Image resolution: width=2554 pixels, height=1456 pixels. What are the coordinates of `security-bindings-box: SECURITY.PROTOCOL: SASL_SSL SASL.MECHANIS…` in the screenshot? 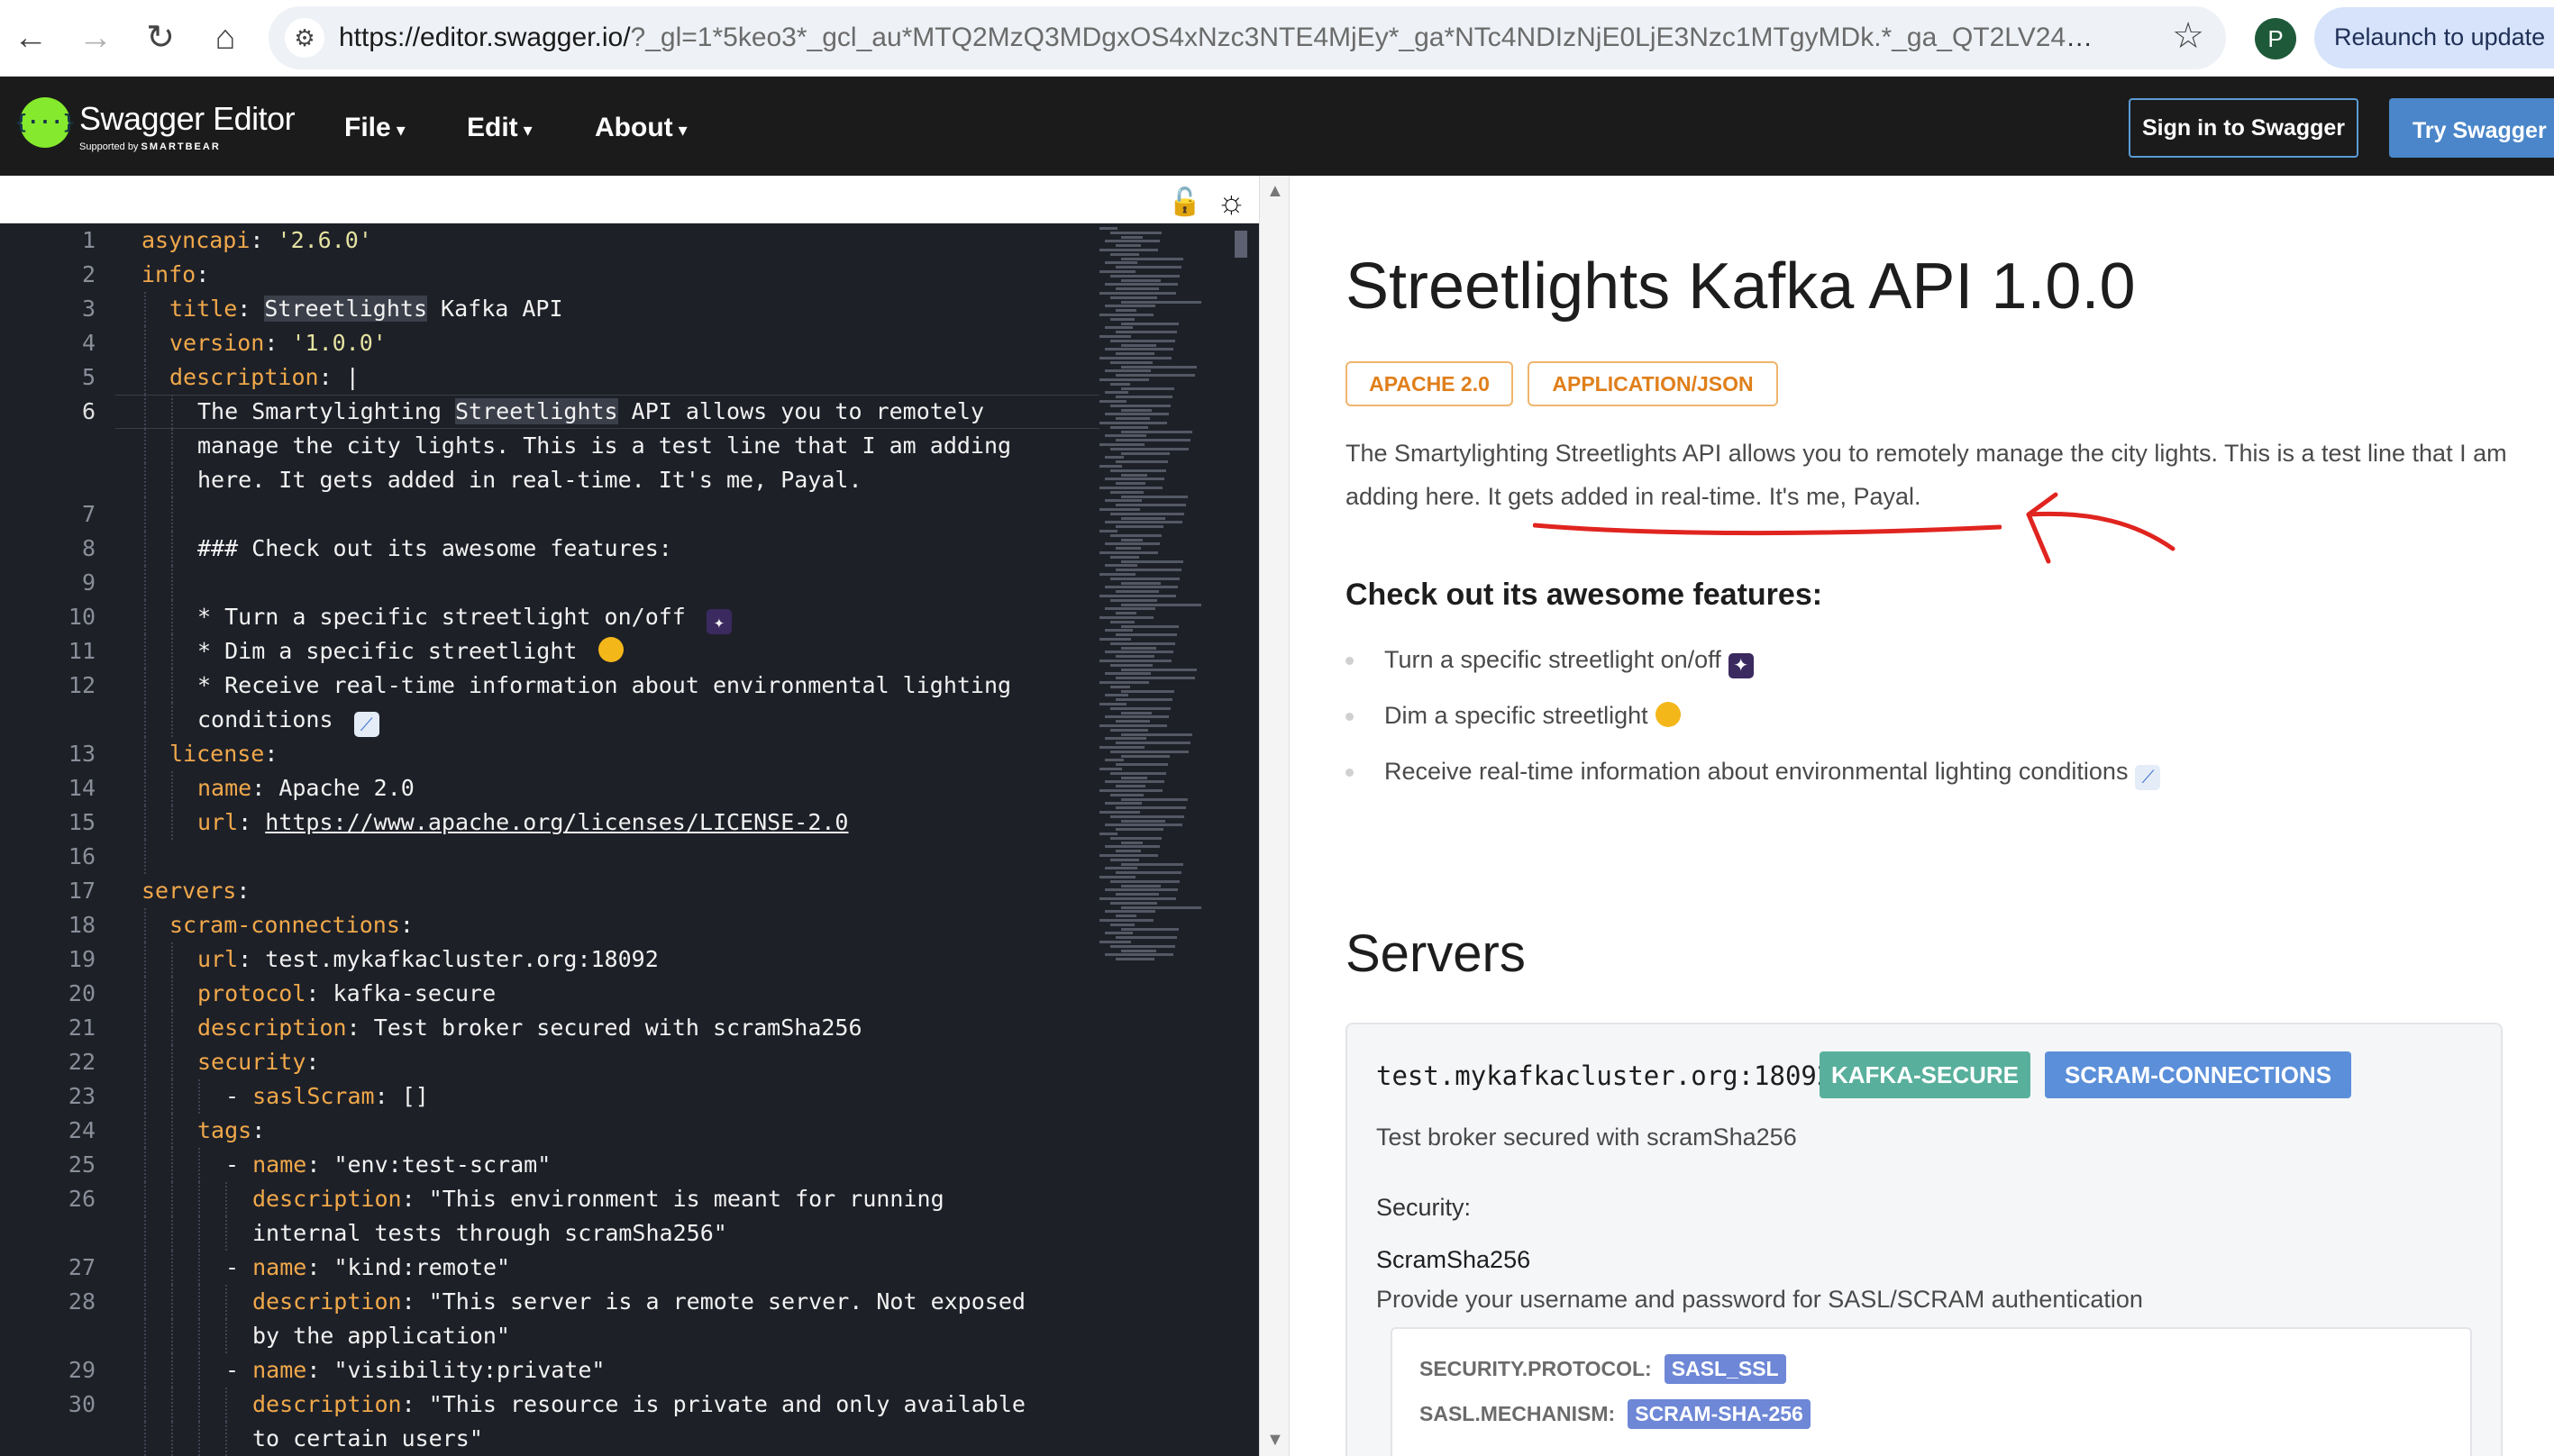 It's located at (1931, 1392).